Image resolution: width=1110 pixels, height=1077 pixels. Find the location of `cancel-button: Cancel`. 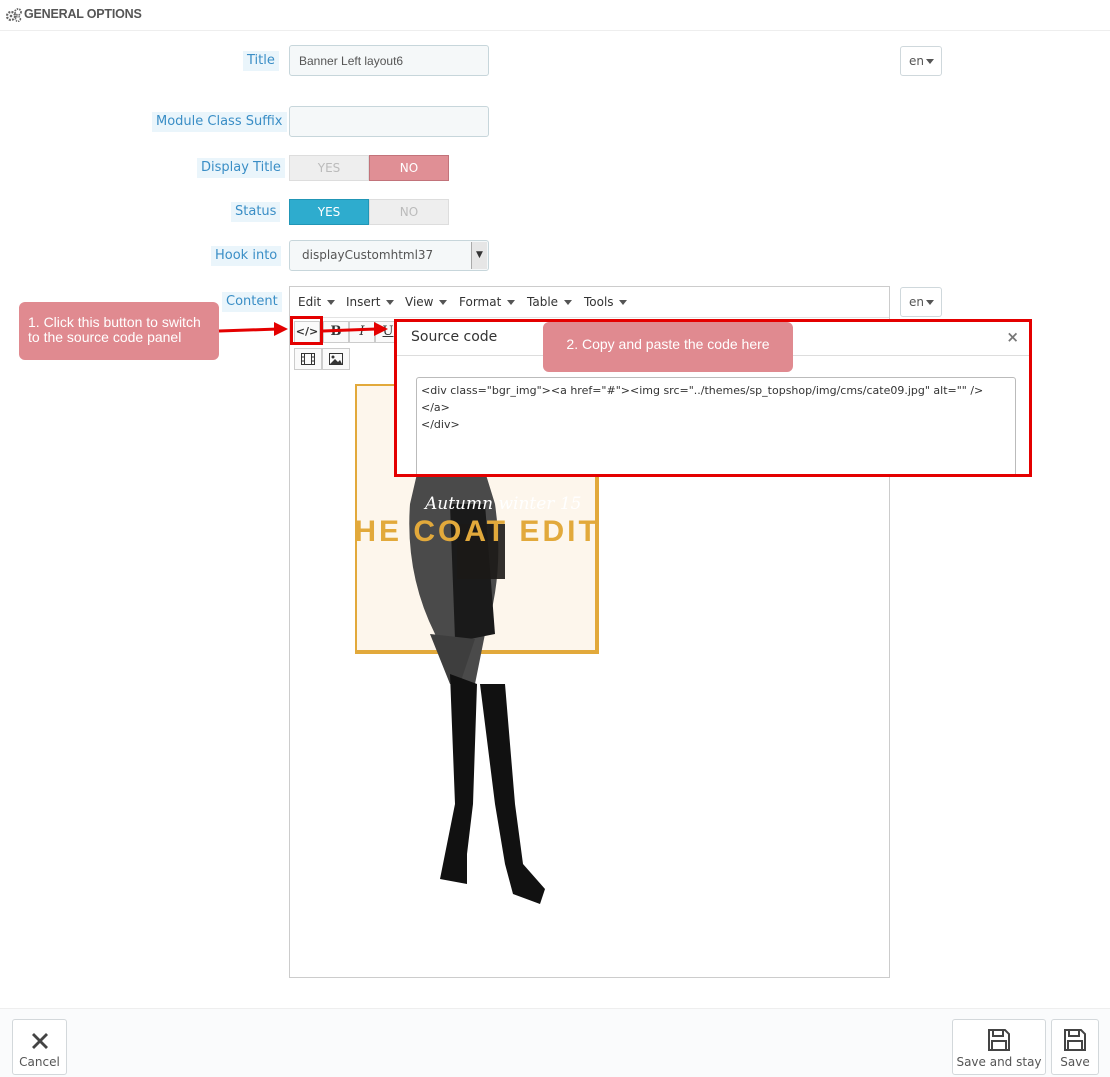

cancel-button: Cancel is located at coordinates (39, 1047).